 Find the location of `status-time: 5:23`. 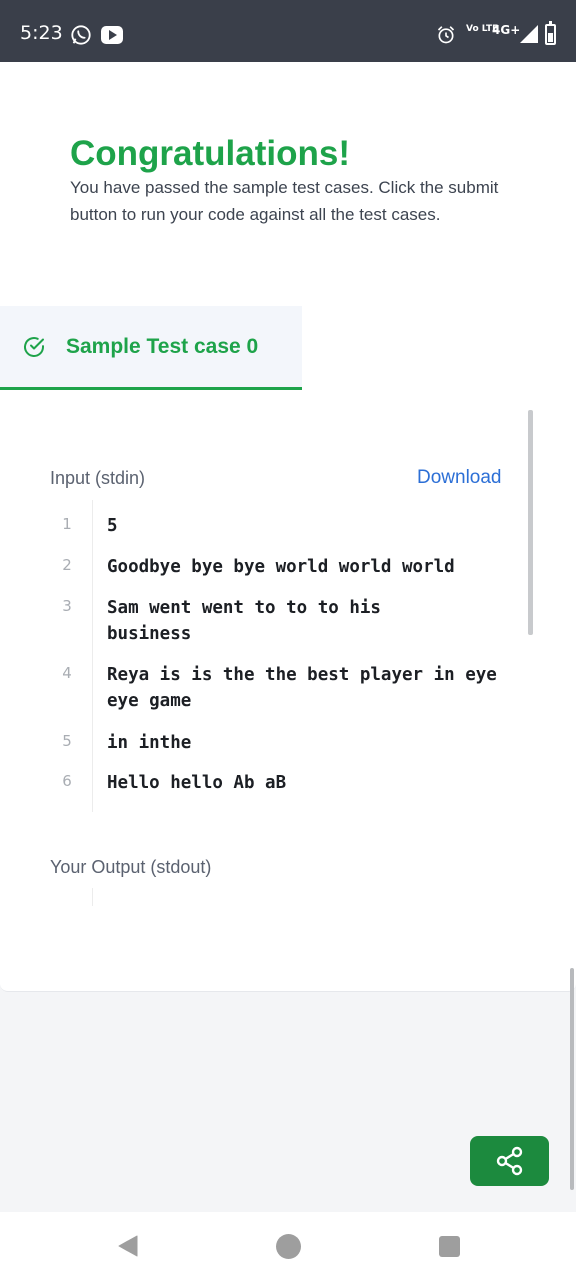

status-time: 5:23 is located at coordinates (41, 33).